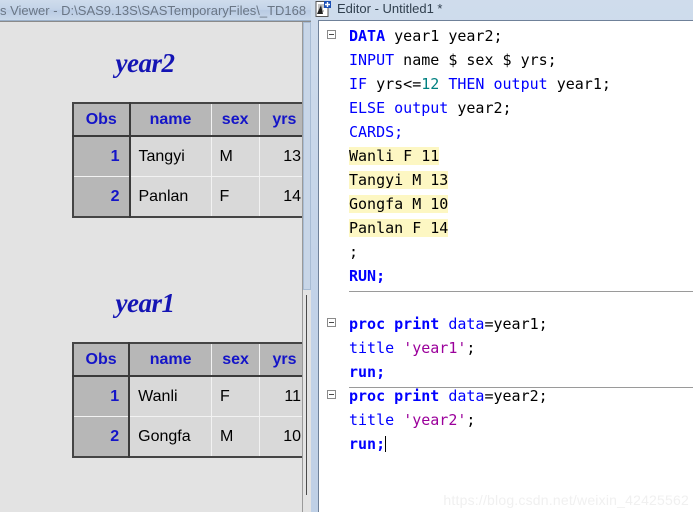 This screenshot has width=693, height=512. What do you see at coordinates (367, 108) in the screenshot?
I see `code-token: ELSE` at bounding box center [367, 108].